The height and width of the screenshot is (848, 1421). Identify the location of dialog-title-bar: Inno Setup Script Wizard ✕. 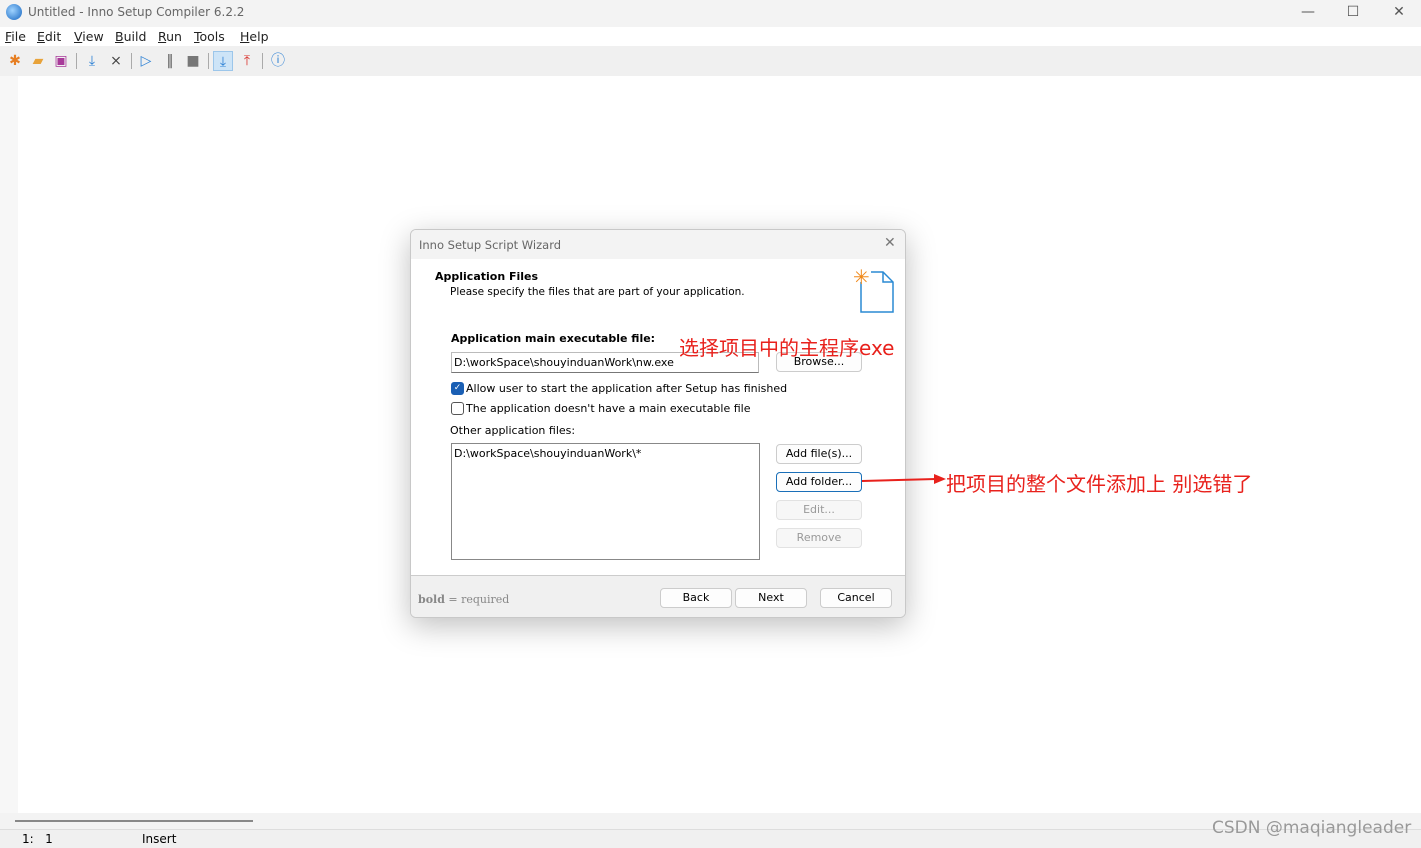
(658, 244).